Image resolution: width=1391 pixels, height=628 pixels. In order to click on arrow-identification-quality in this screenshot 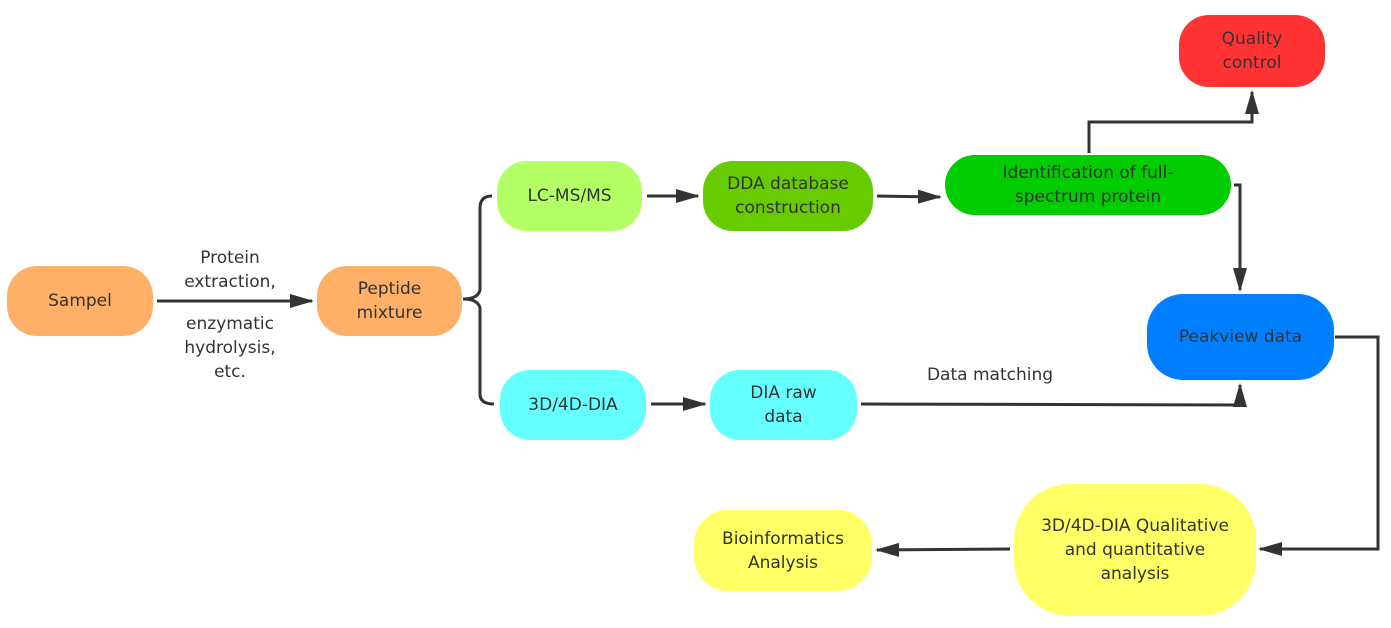, I will do `click(1173, 121)`.